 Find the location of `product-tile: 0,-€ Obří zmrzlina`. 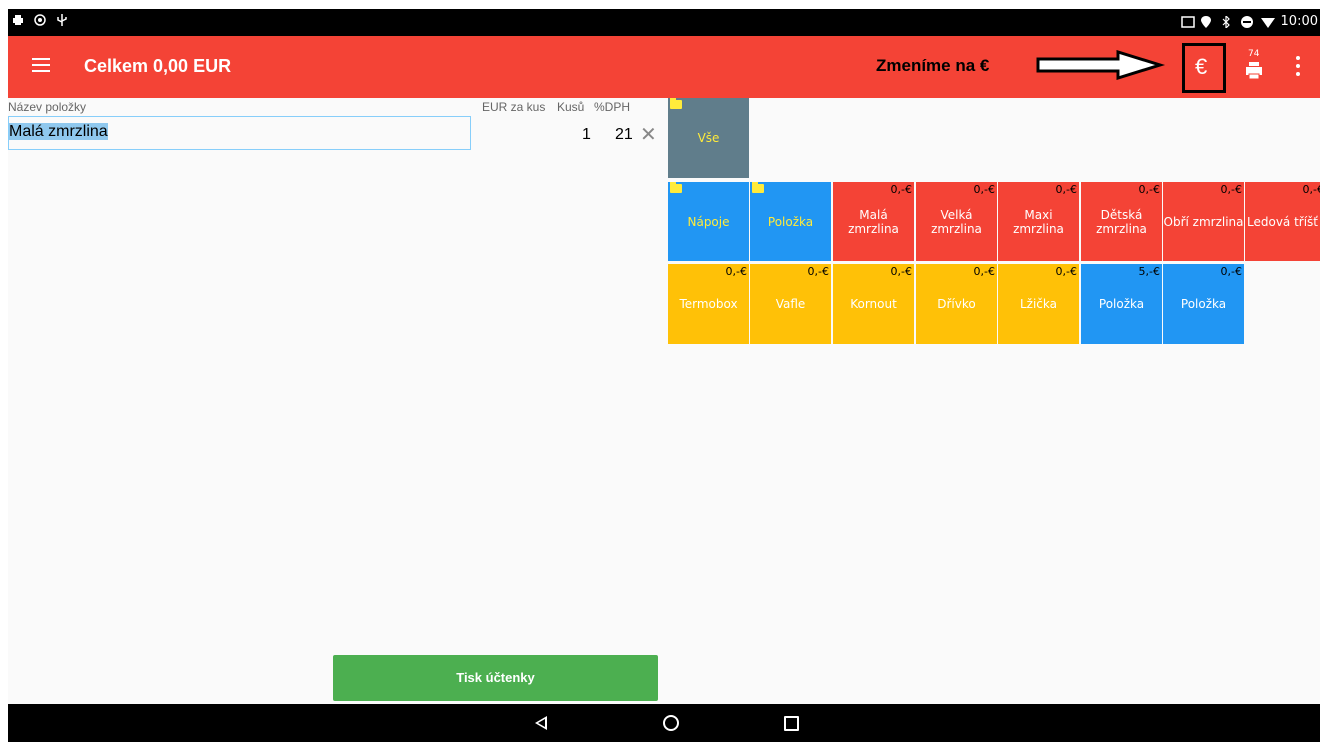

product-tile: 0,-€ Obří zmrzlina is located at coordinates (1203, 221).